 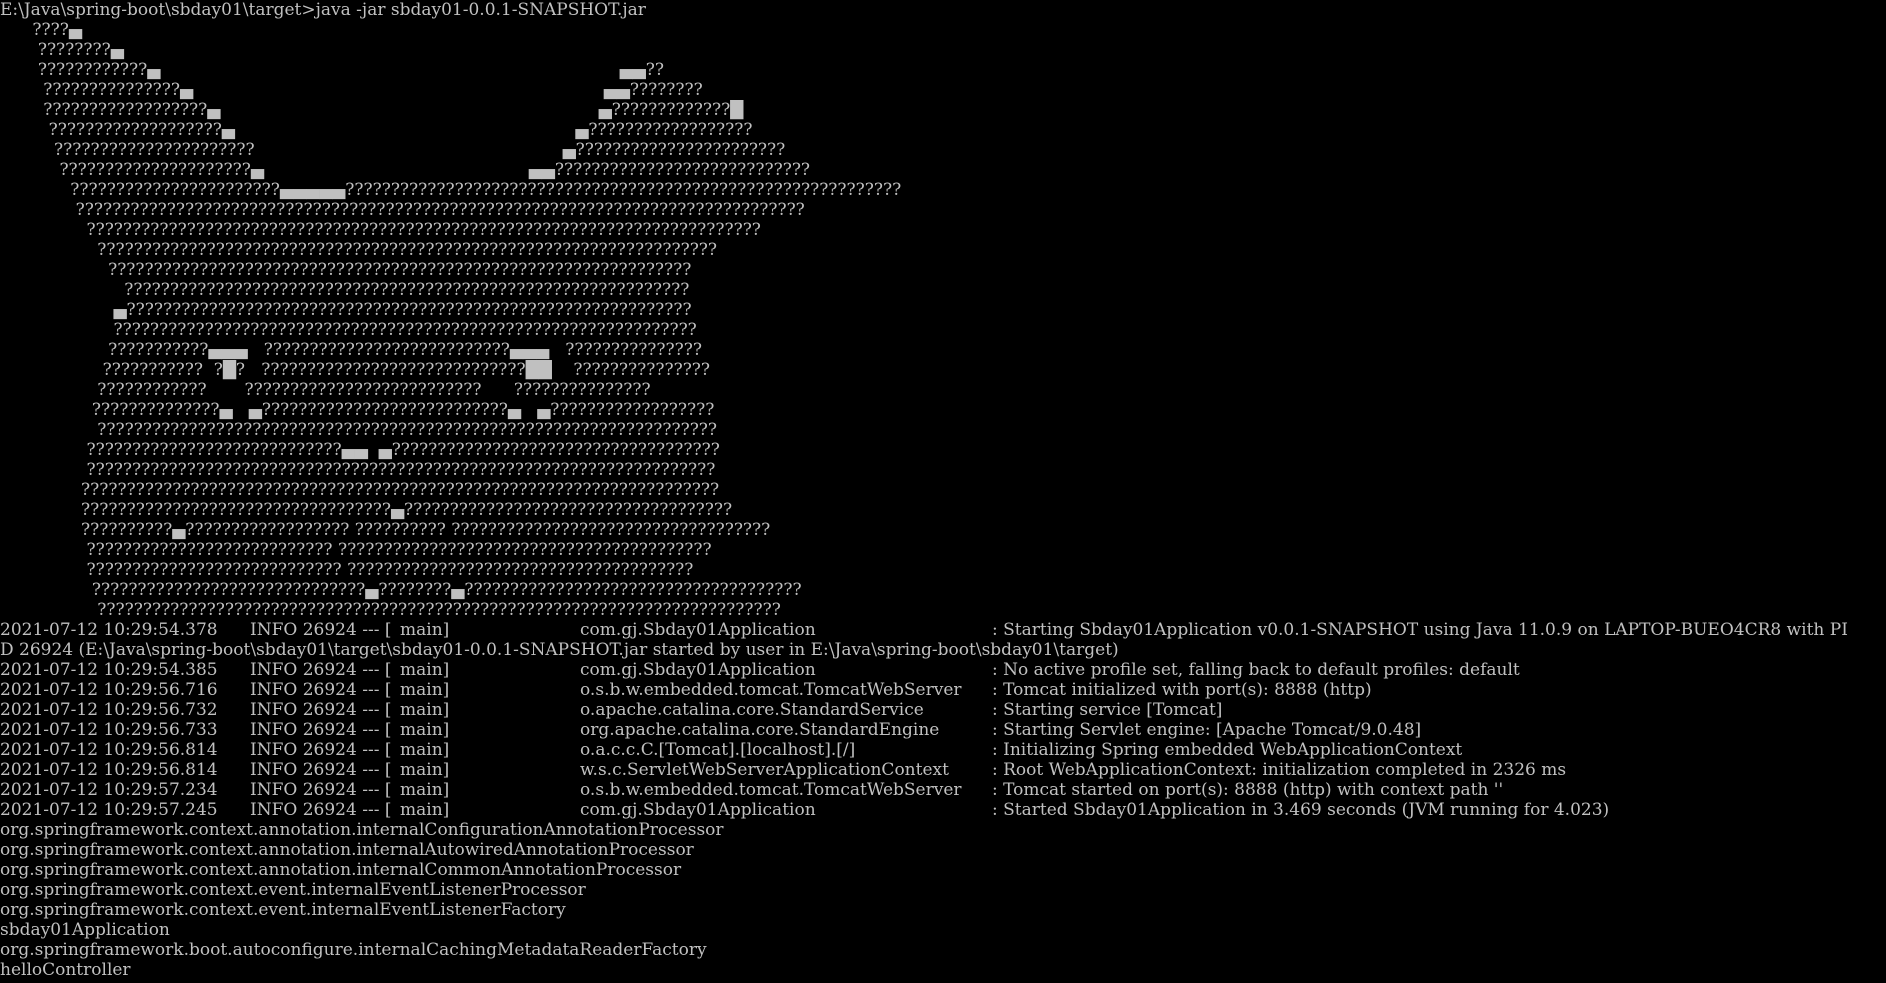 What do you see at coordinates (752, 710) in the screenshot?
I see `log-logger: o.apache.catalina.core.StandardService` at bounding box center [752, 710].